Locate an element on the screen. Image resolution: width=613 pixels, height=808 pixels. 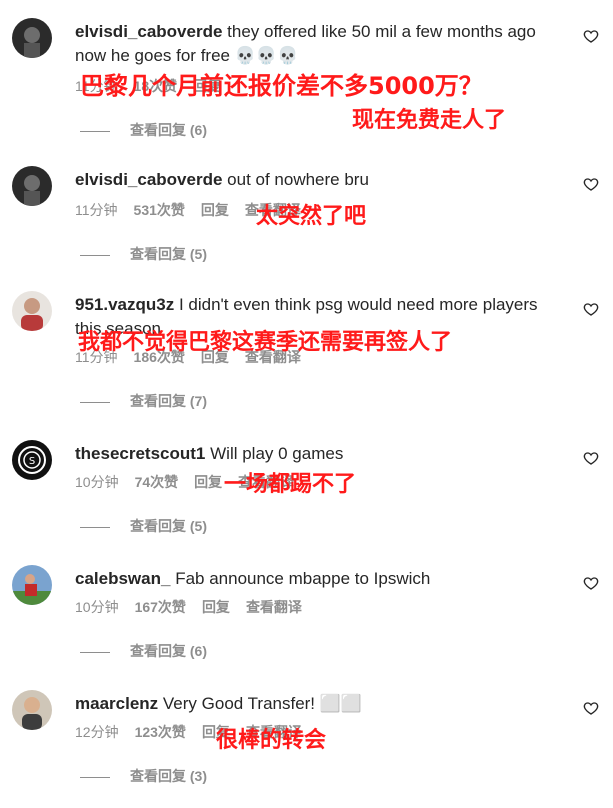
comment-text: Will play 0 games is located at coordinates (277, 453).